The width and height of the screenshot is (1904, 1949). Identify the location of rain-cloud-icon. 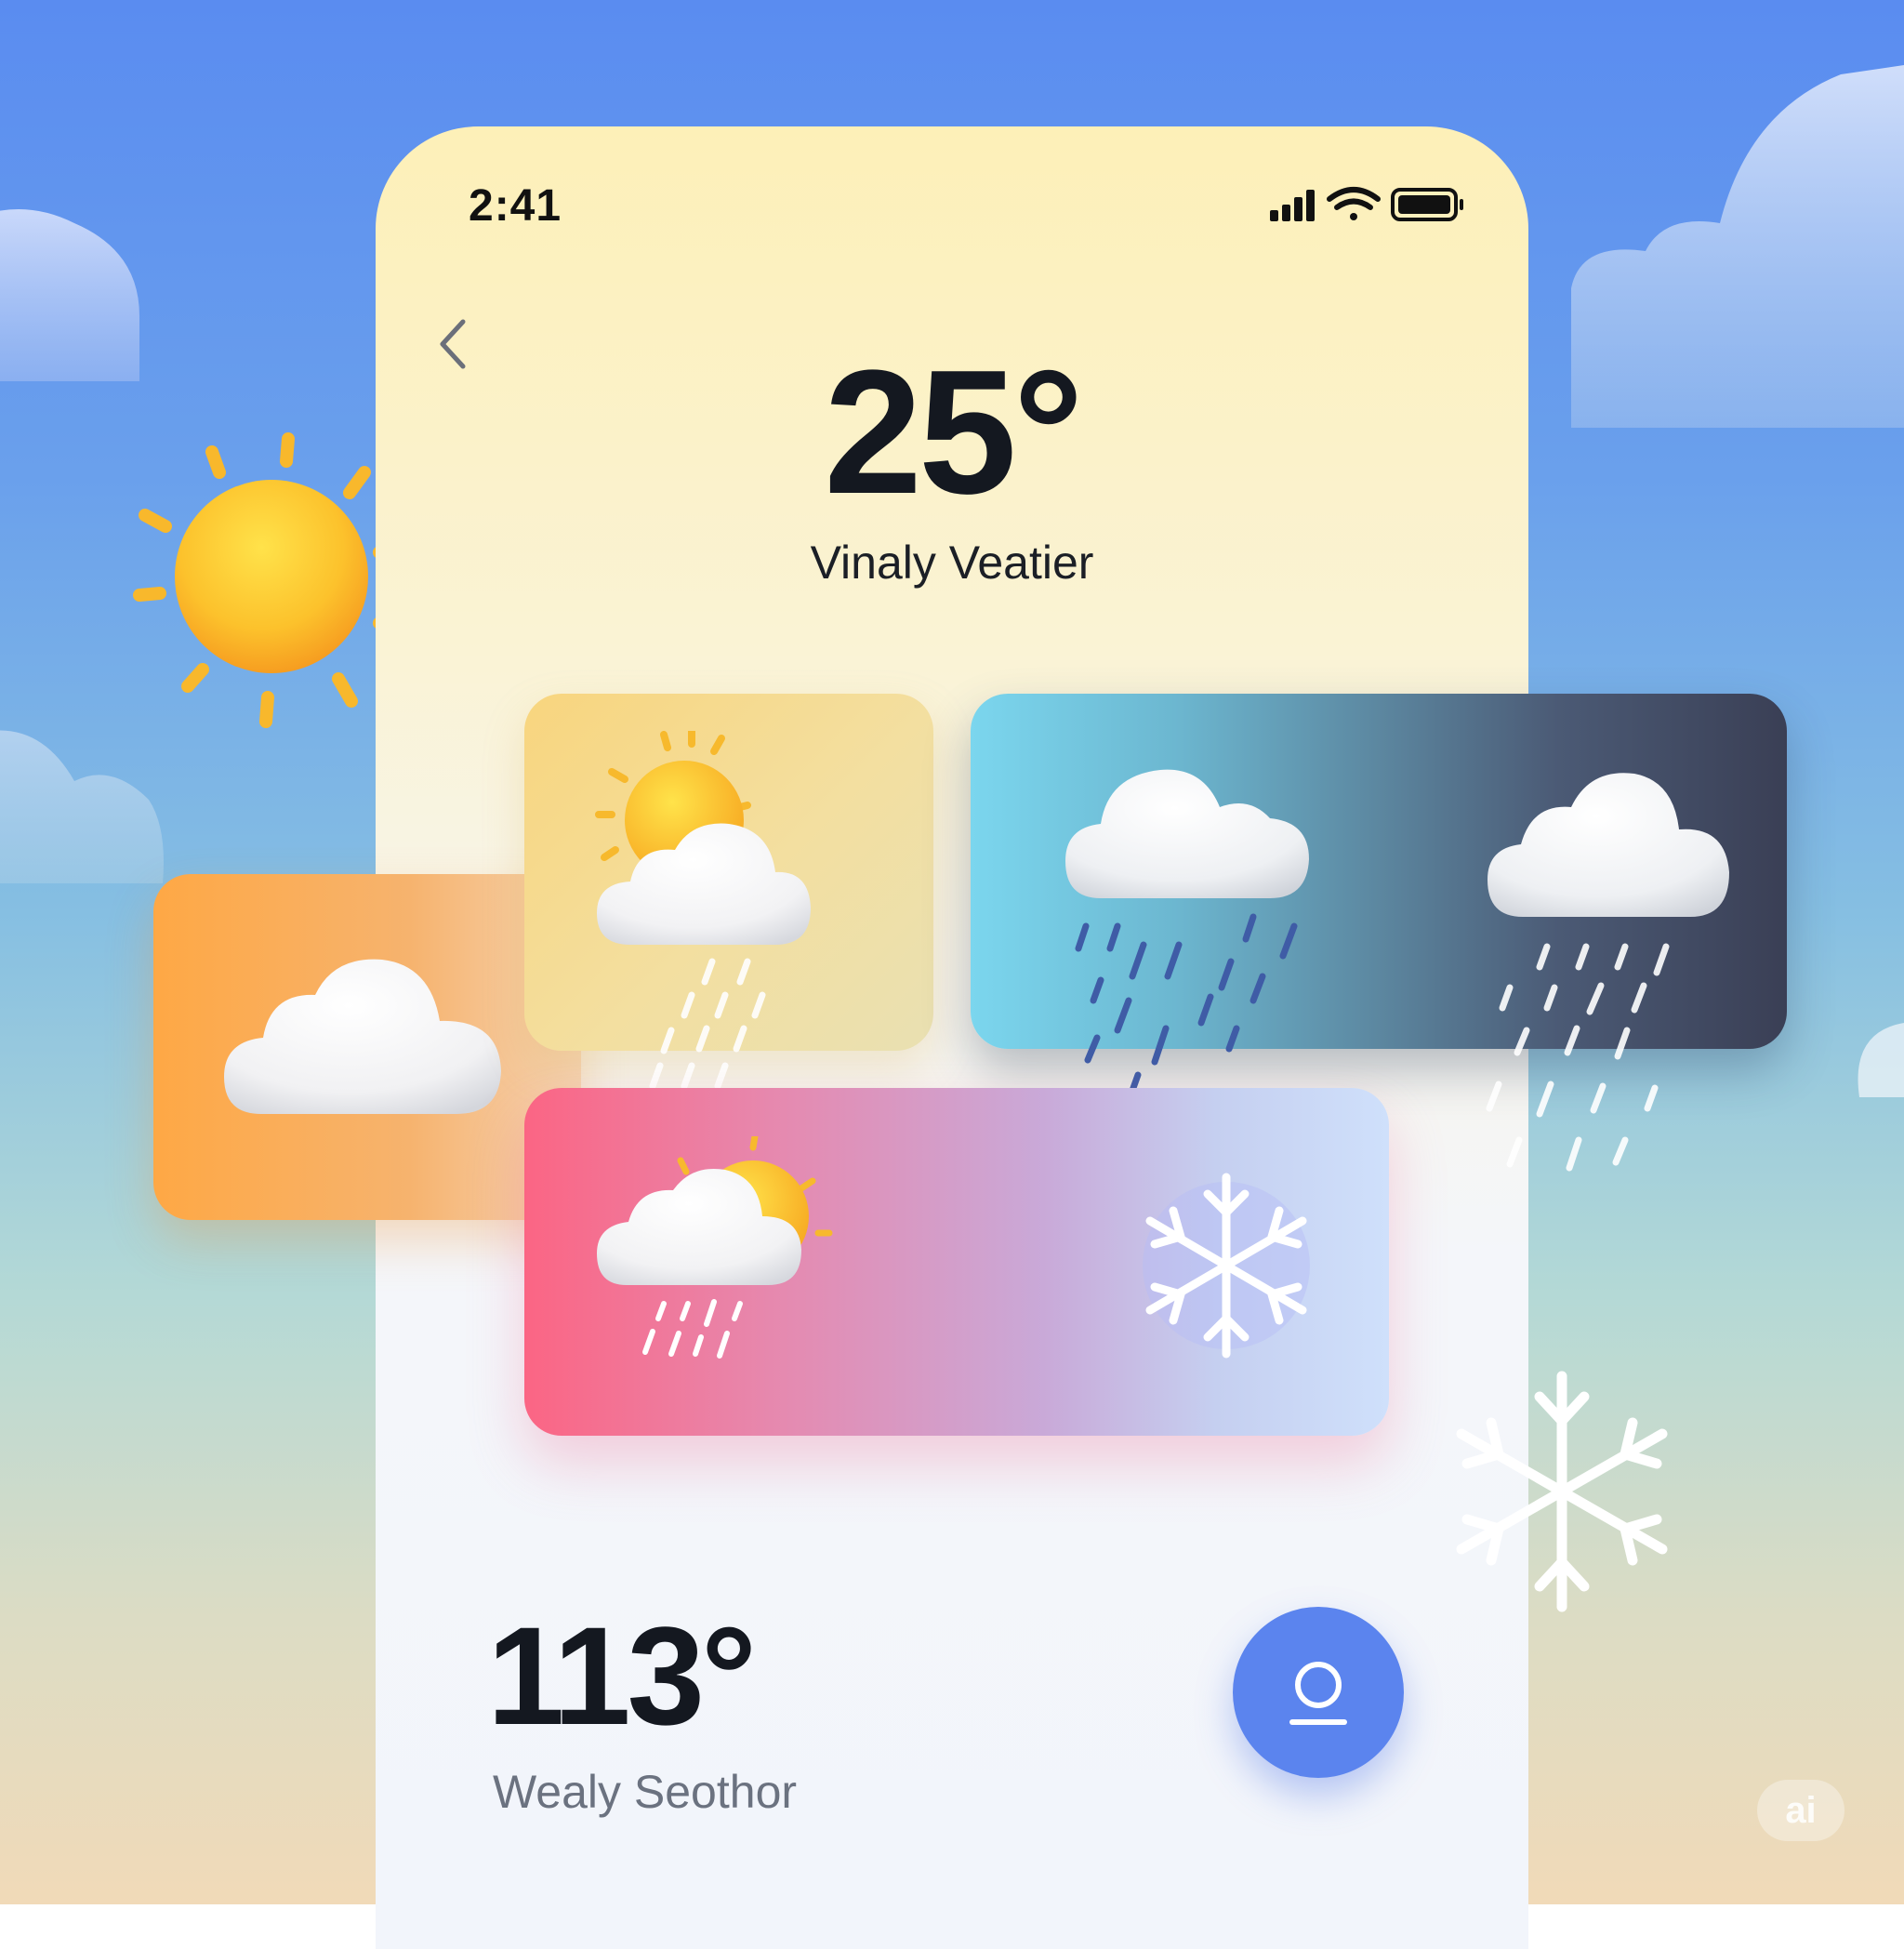
(1607, 972).